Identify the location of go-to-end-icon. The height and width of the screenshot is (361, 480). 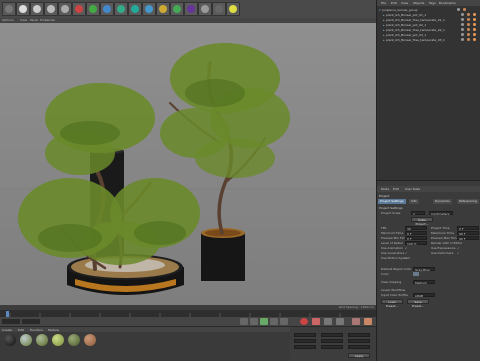
(284, 321).